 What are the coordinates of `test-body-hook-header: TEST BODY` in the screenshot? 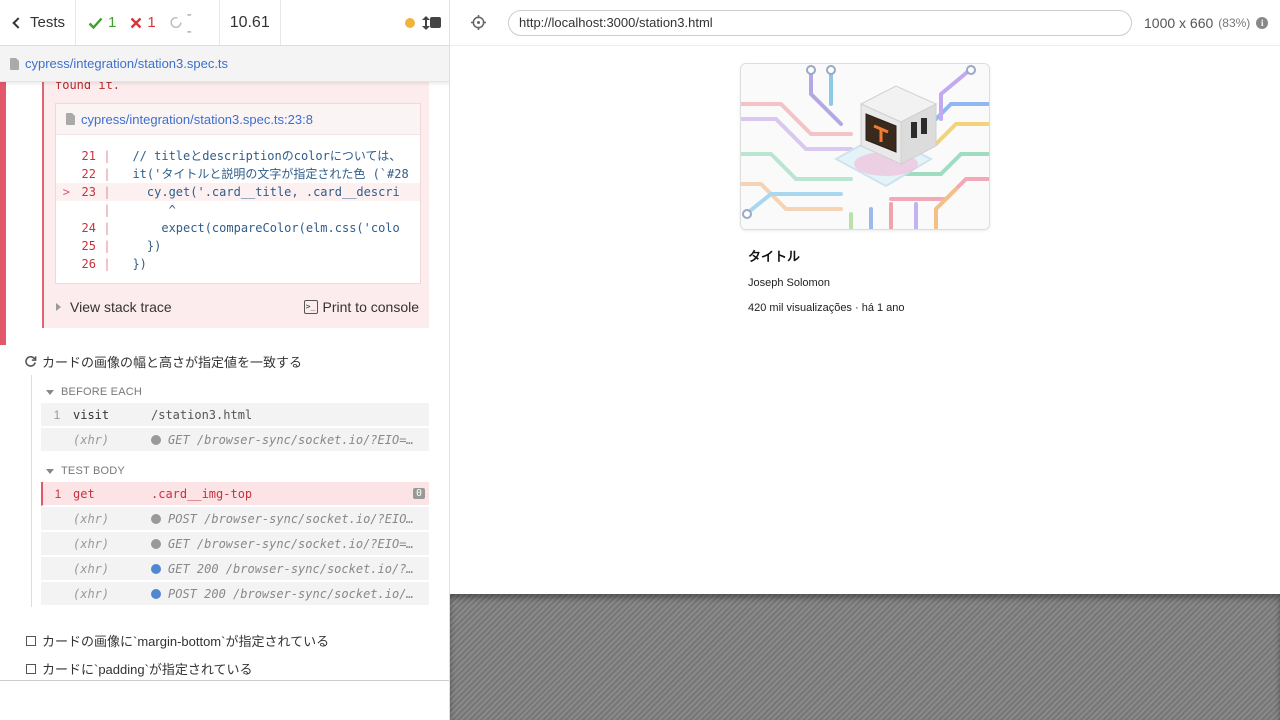 It's located at (85, 471).